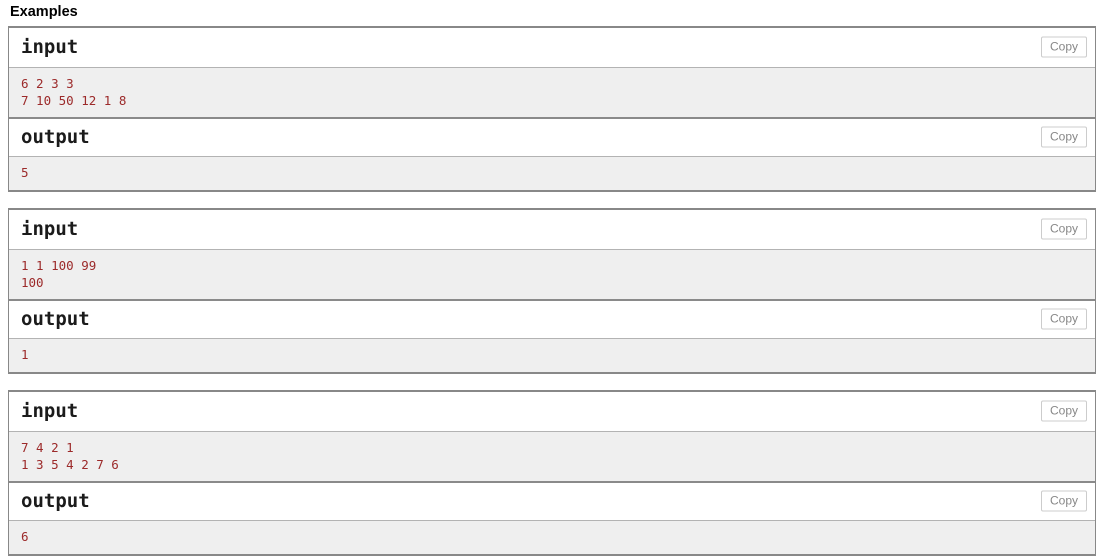  What do you see at coordinates (552, 536) in the screenshot?
I see `output-data: 6` at bounding box center [552, 536].